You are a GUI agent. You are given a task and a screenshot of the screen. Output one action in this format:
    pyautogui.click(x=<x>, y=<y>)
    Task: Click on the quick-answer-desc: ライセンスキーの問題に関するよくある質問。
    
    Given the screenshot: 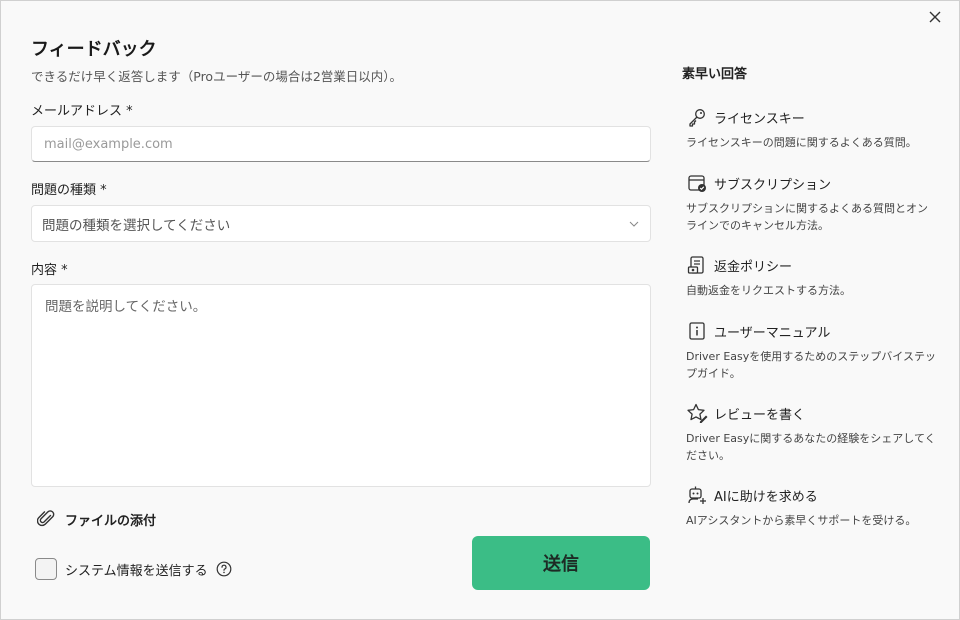 What is the action you would take?
    pyautogui.click(x=801, y=142)
    